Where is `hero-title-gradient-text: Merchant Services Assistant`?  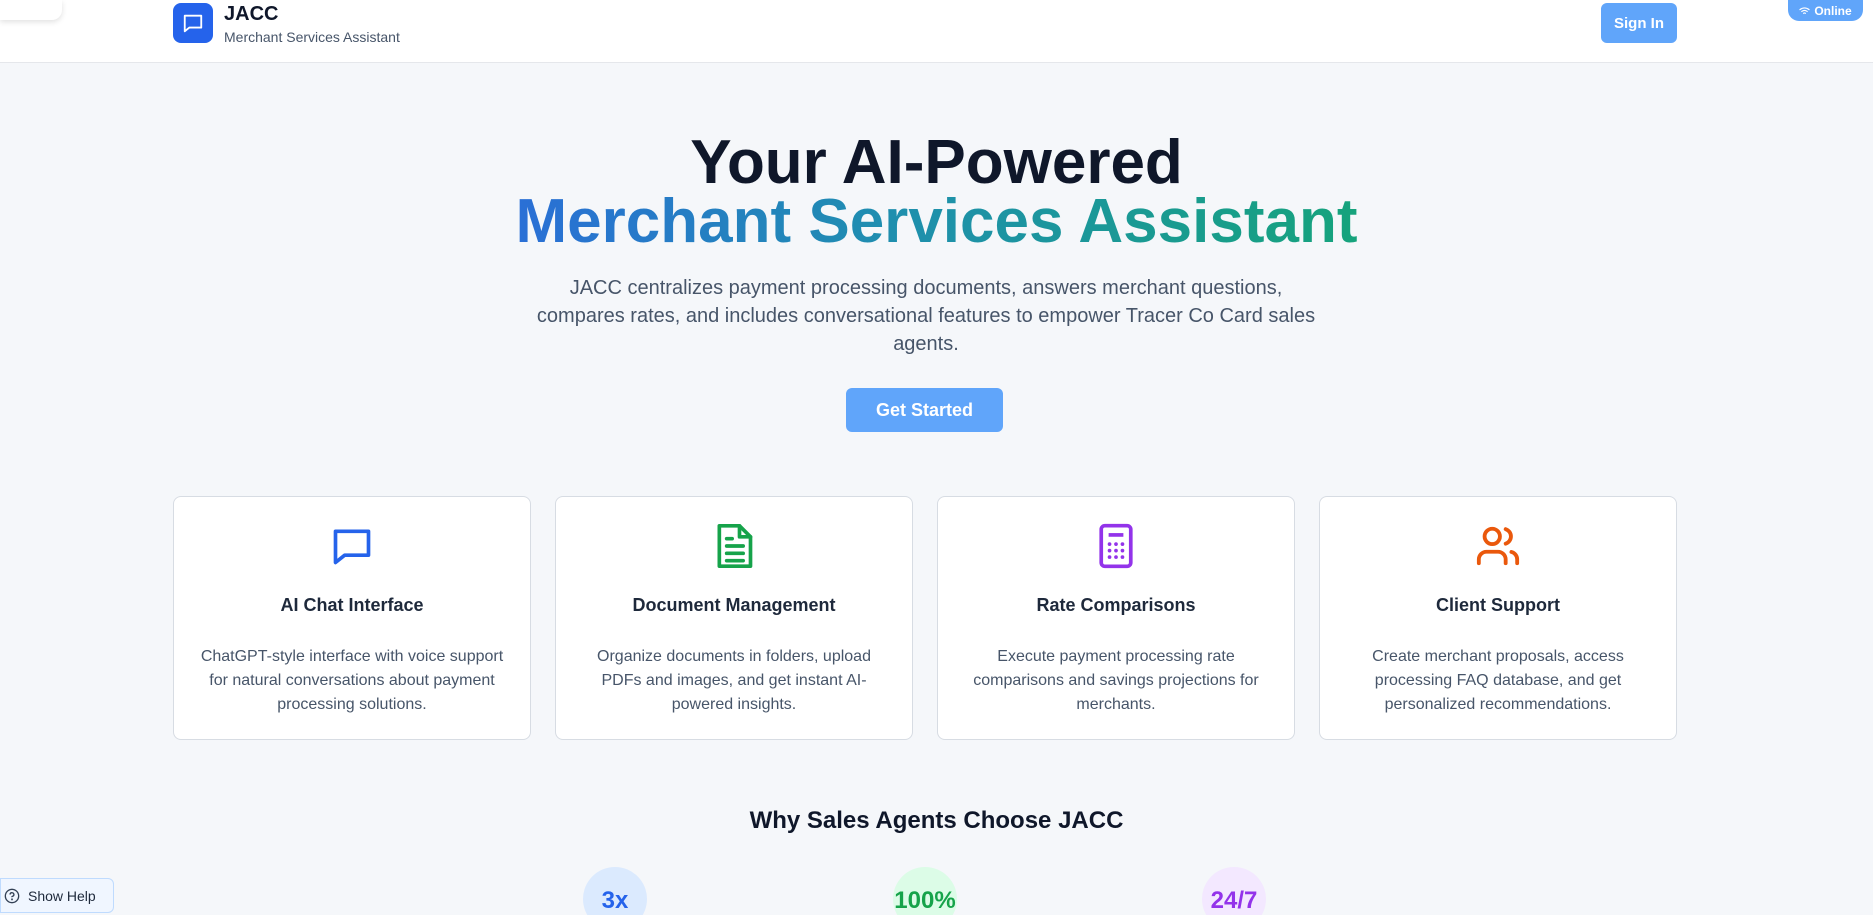 hero-title-gradient-text: Merchant Services Assistant is located at coordinates (936, 221).